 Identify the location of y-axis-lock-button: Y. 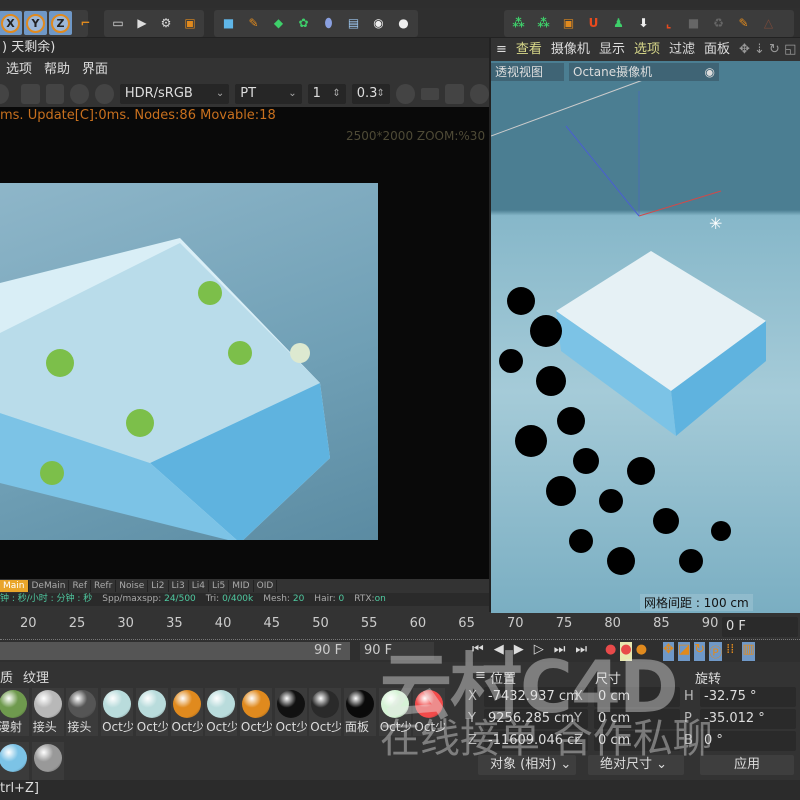
(35, 23).